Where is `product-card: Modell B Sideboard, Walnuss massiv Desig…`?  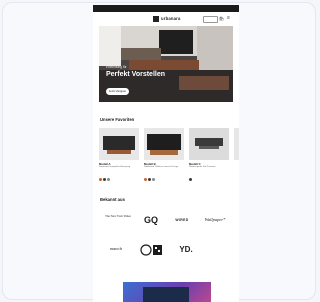
product-card: Modell B Sideboard, Walnuss massiv Desig… is located at coordinates (164, 158).